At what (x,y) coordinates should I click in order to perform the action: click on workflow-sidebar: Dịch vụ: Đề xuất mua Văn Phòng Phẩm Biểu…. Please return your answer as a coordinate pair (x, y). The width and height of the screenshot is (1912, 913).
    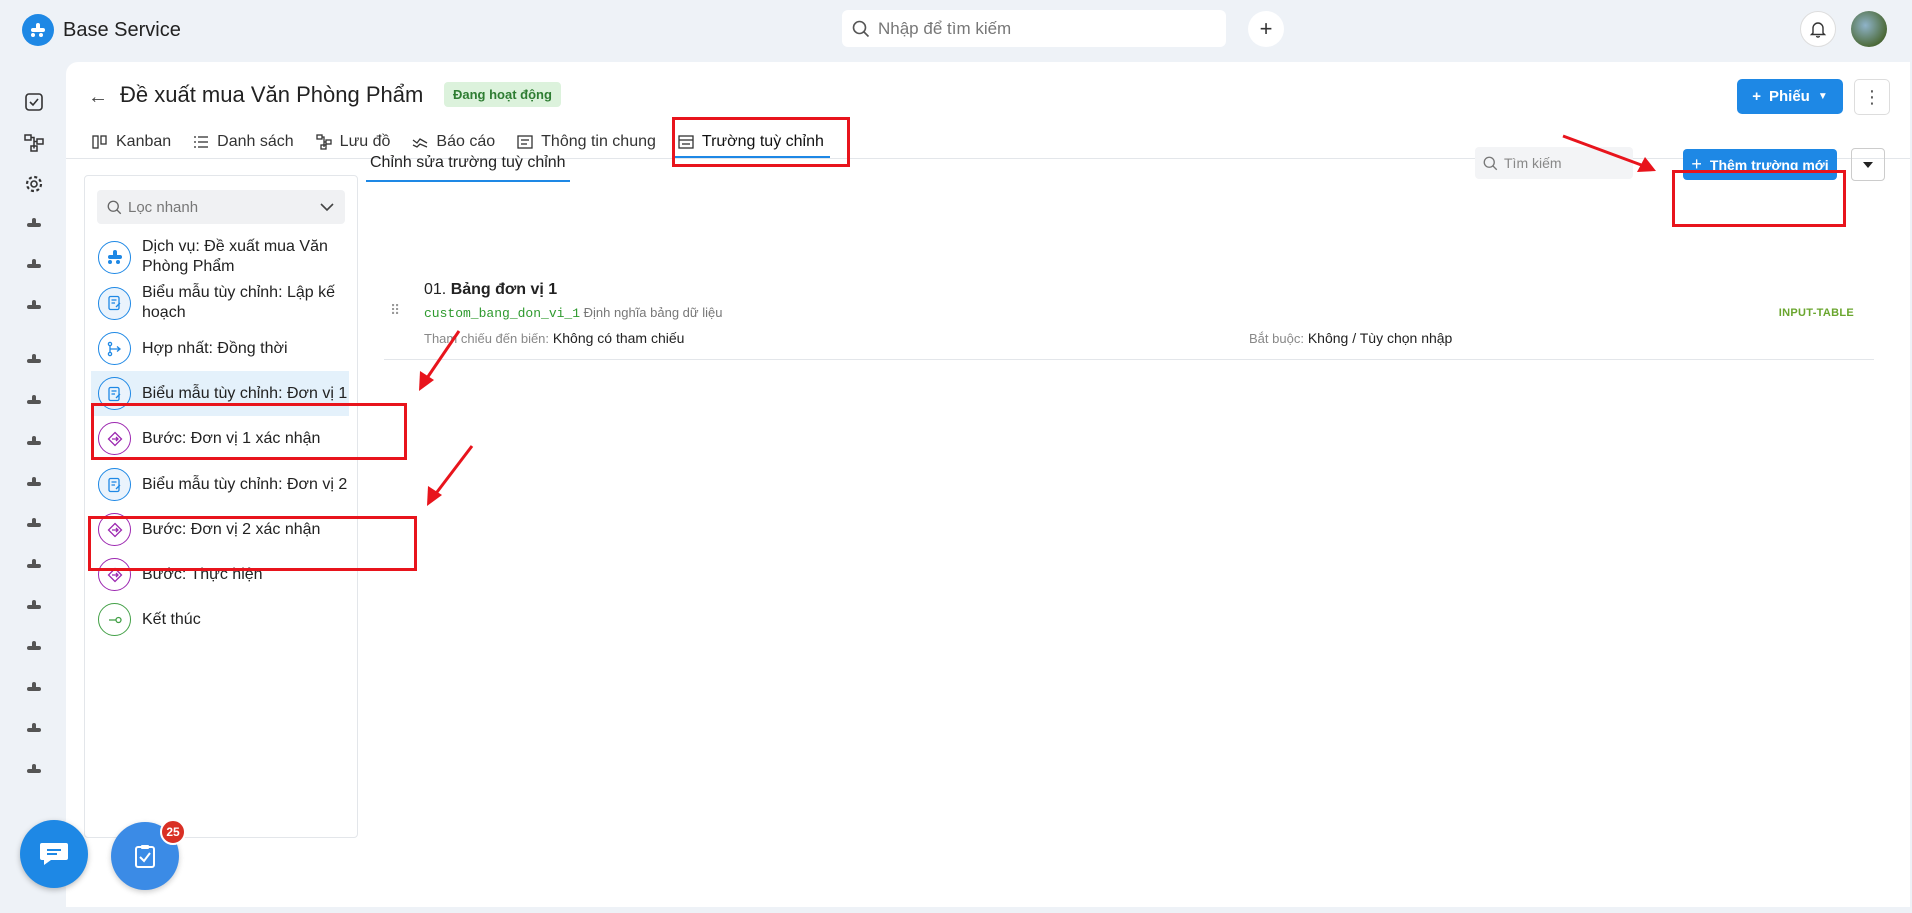
    Looking at the image, I should click on (221, 506).